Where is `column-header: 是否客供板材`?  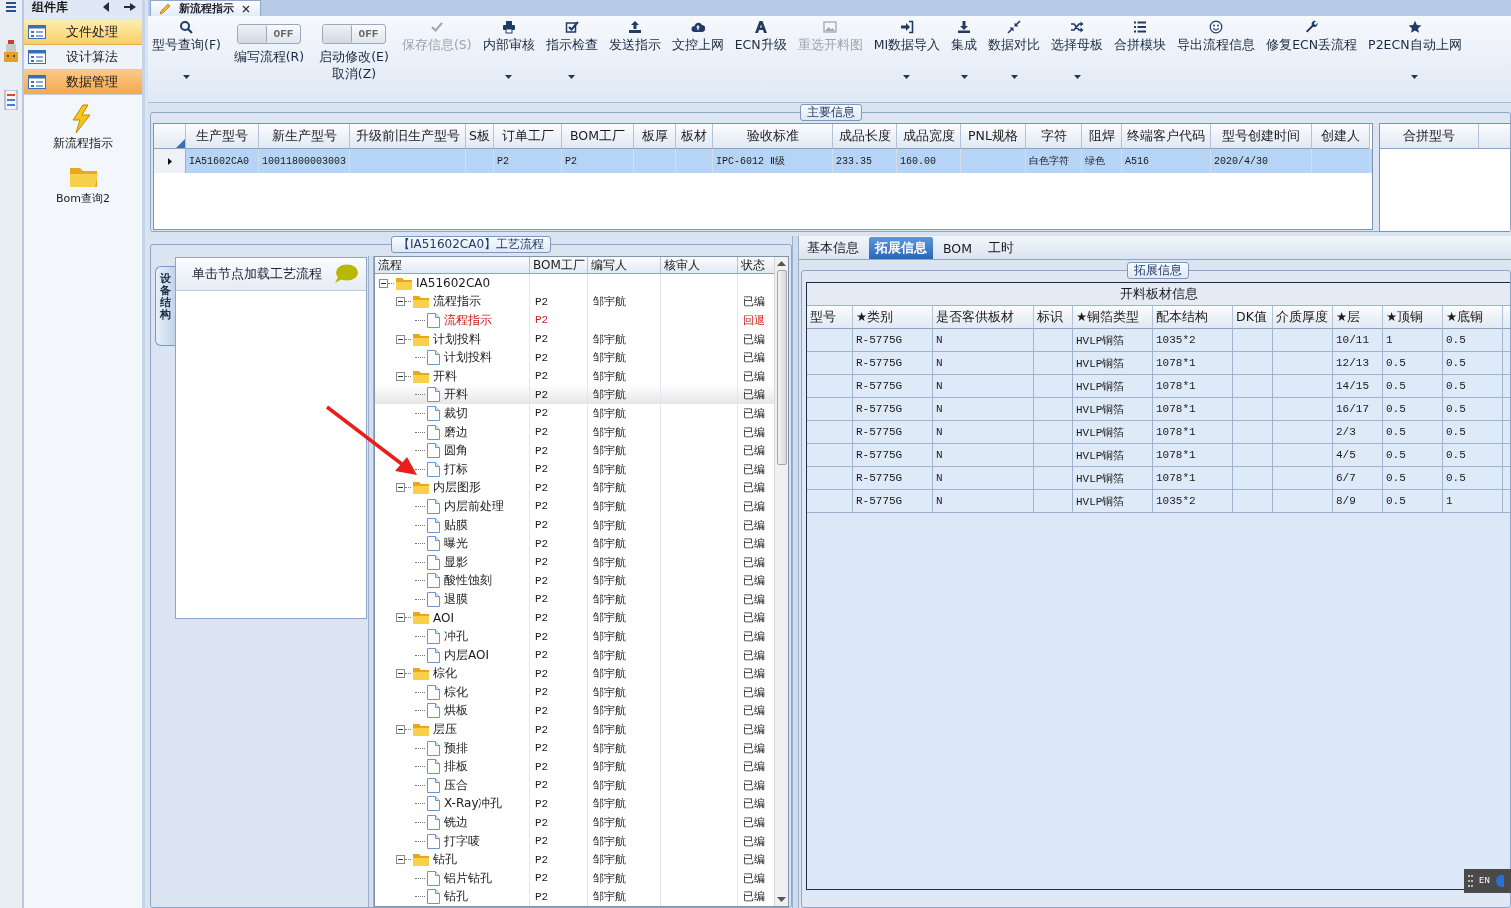 column-header: 是否客供板材 is located at coordinates (983, 317).